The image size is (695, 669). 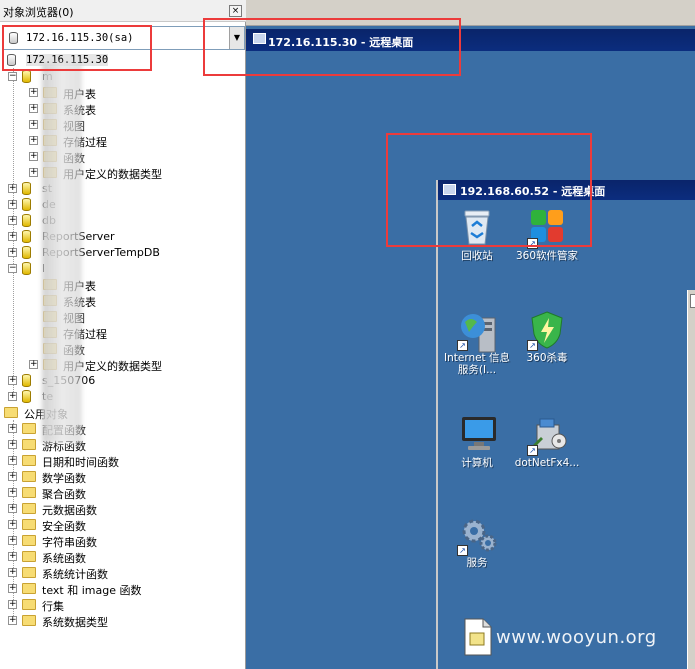 What do you see at coordinates (62, 253) in the screenshot?
I see `redacted-region` at bounding box center [62, 253].